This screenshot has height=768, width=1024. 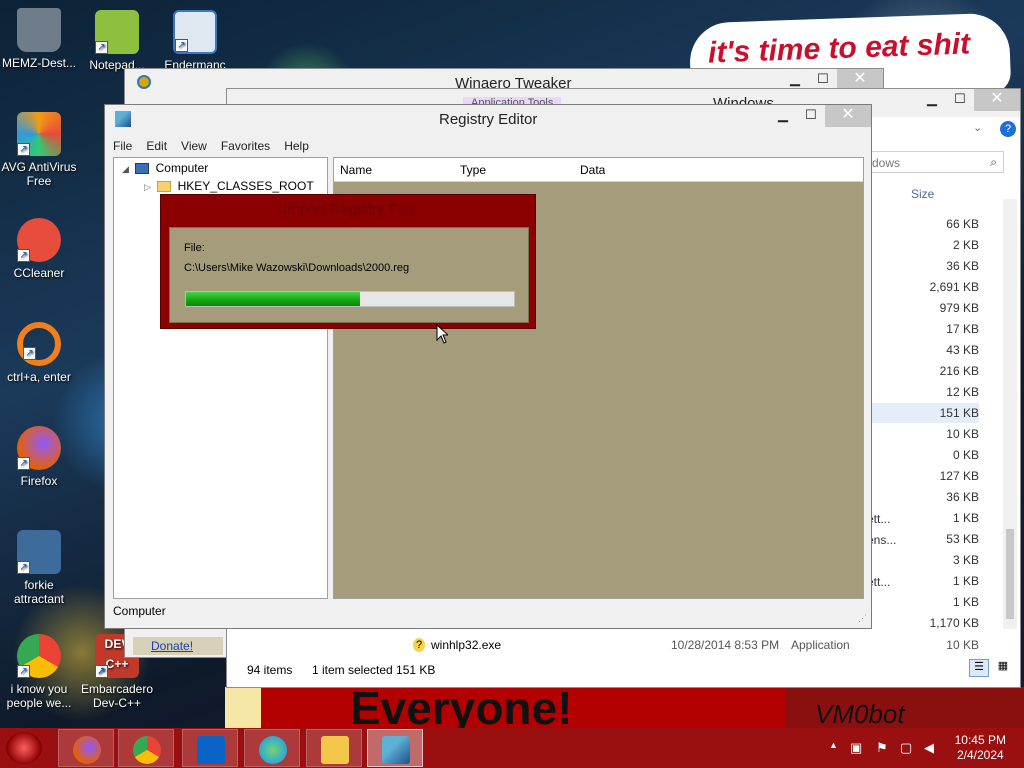 I want to click on desktop-icon-ctrl-a-enter: ↗ ctrl+a, enter, so click(x=39, y=353).